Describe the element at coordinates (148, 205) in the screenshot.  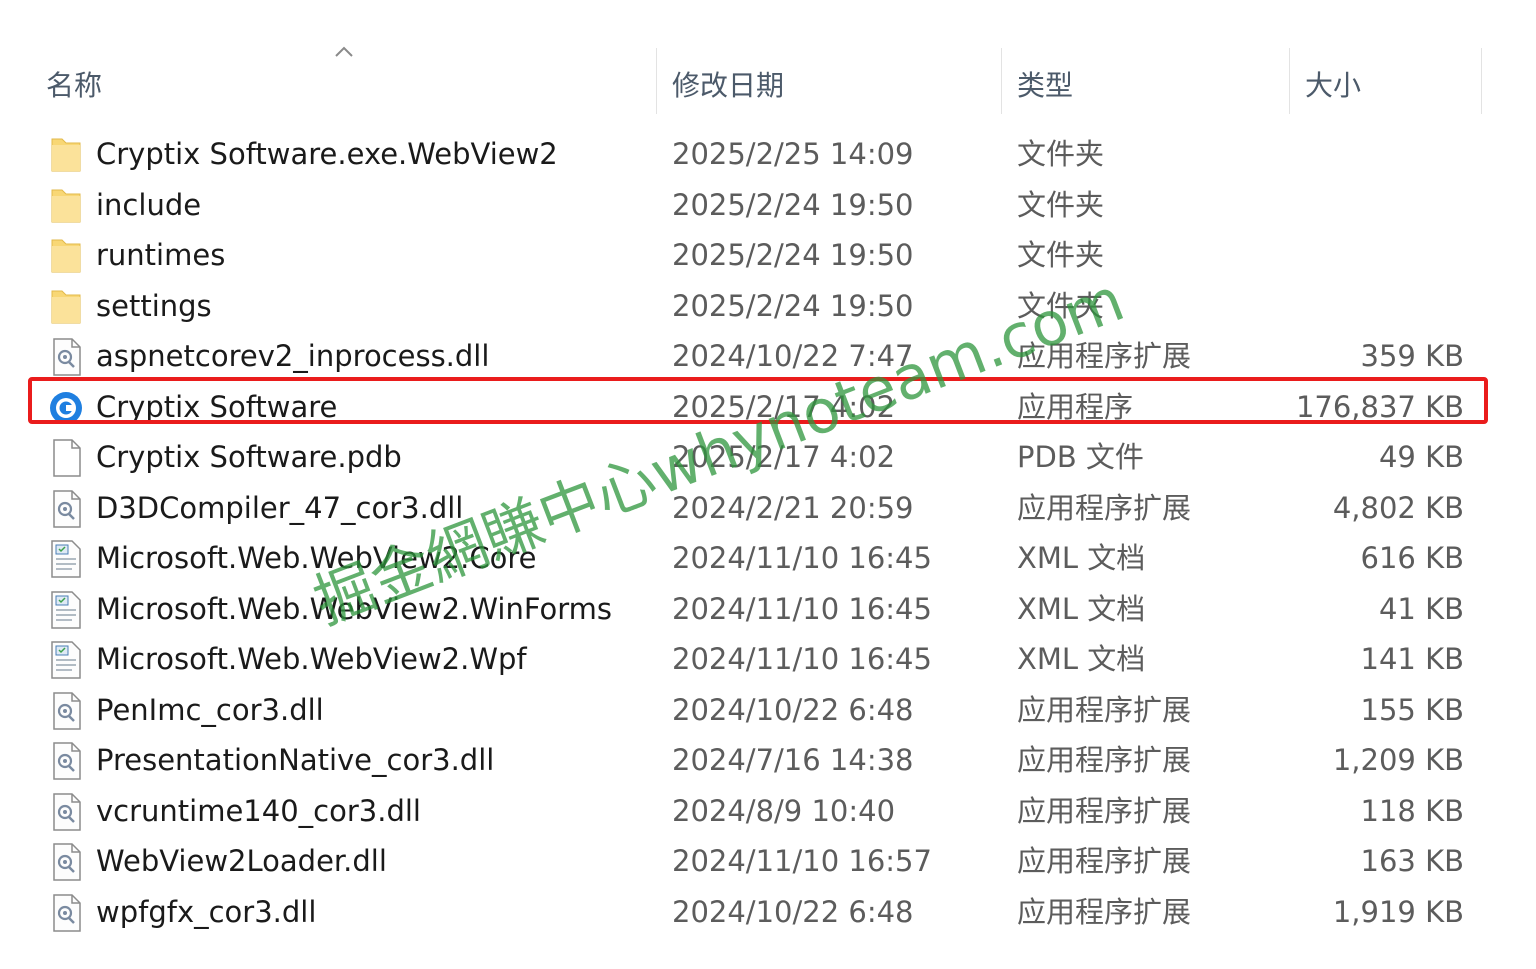
I see `file-name: include` at that location.